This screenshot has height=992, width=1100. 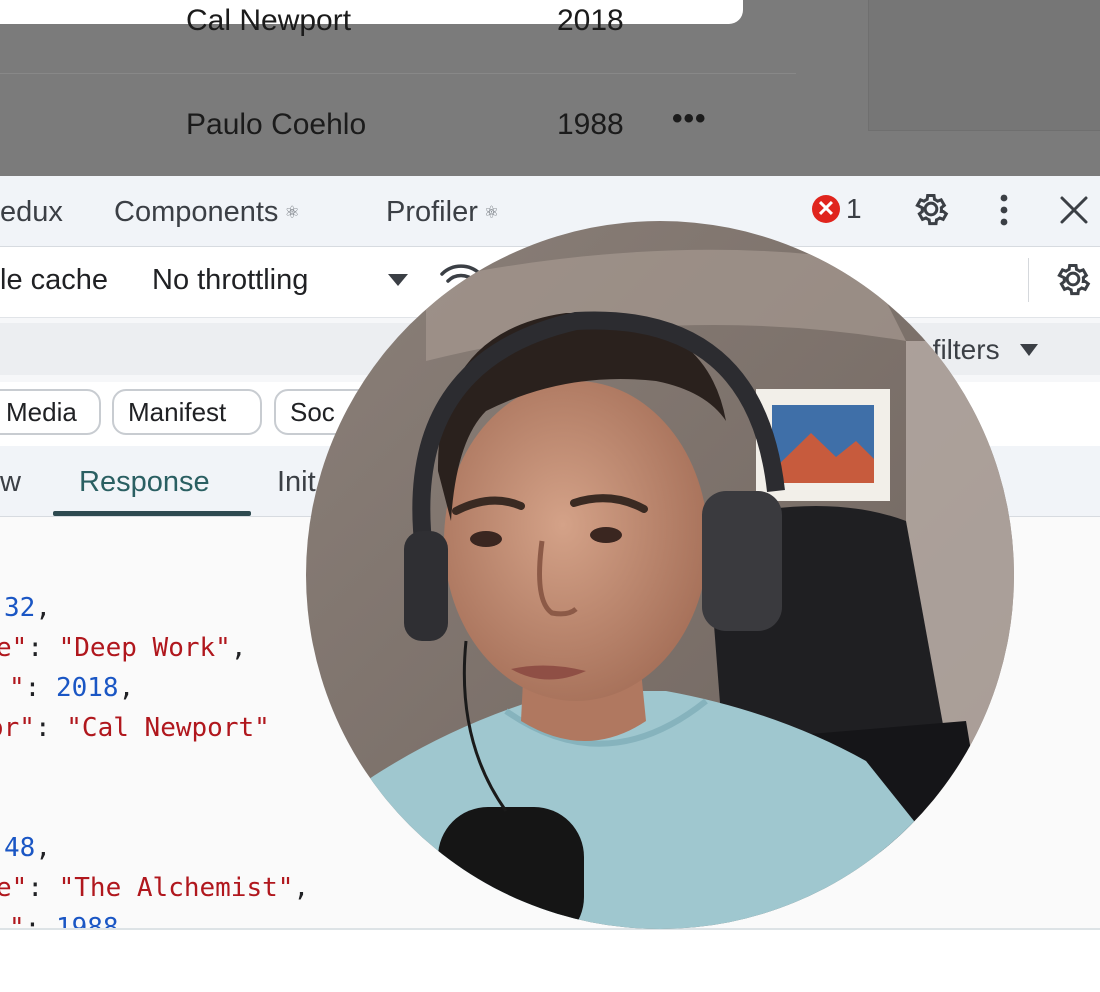 I want to click on active-tab-indicator, so click(x=152, y=513).